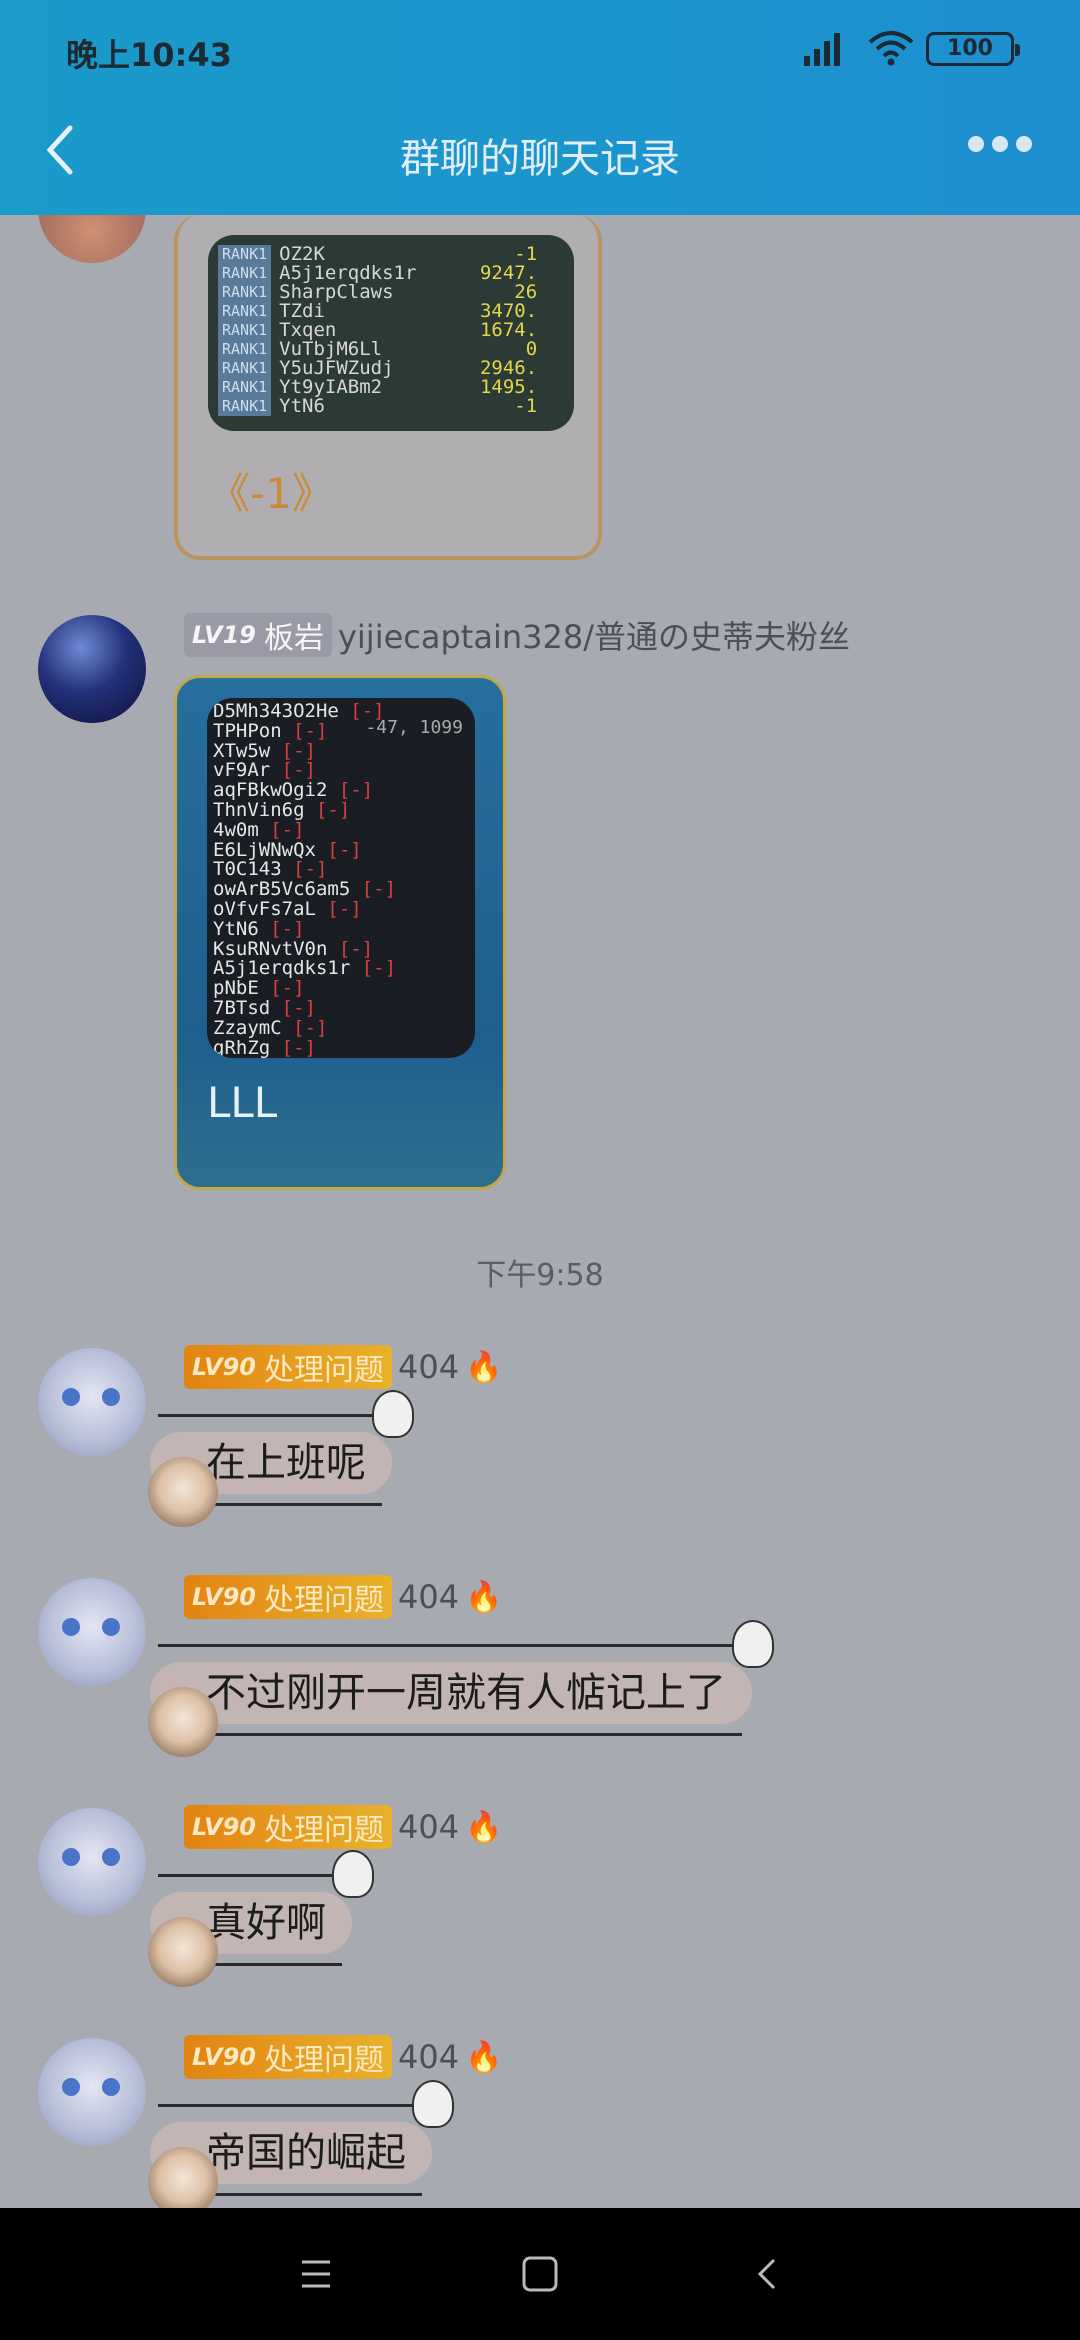  What do you see at coordinates (540, 1275) in the screenshot?
I see `timestamp: 下午9:58` at bounding box center [540, 1275].